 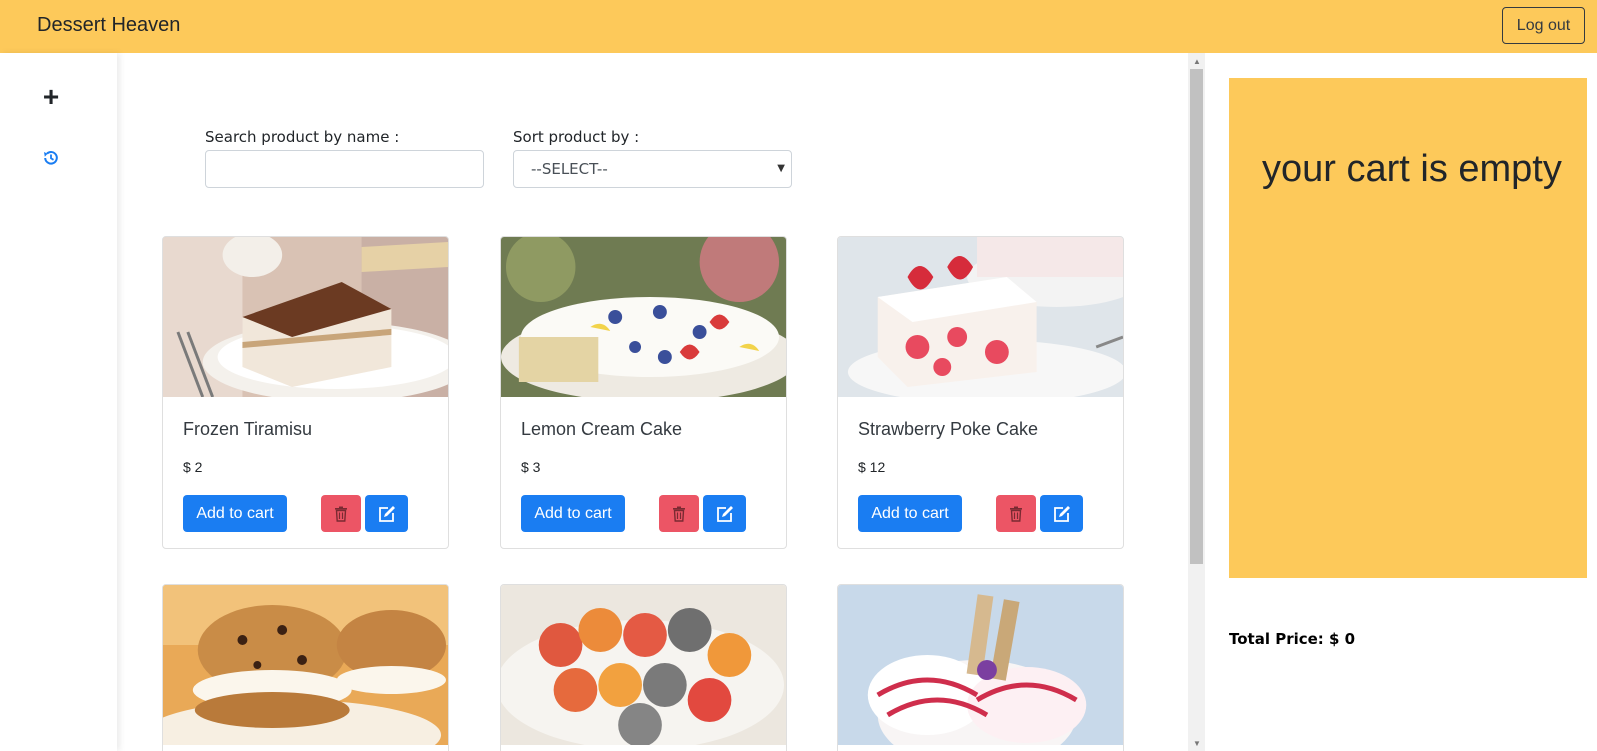 What do you see at coordinates (58, 402) in the screenshot?
I see `sidebar: +` at bounding box center [58, 402].